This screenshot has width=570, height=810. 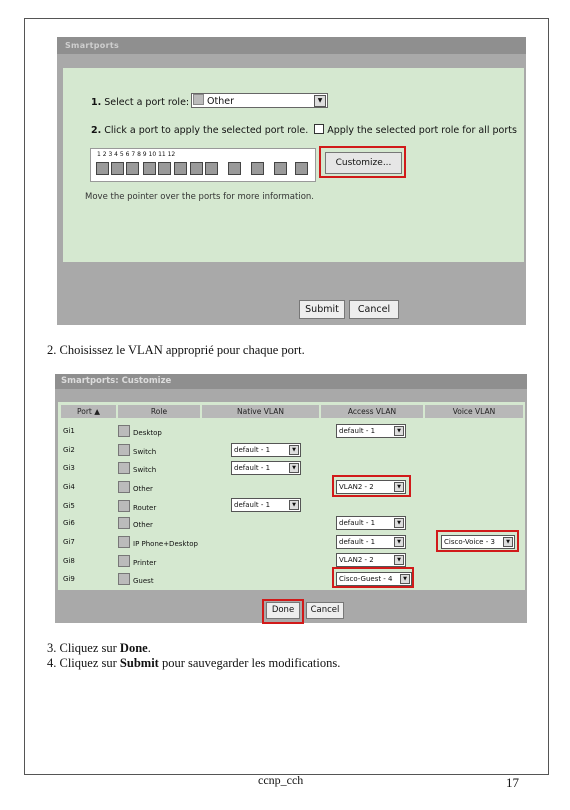 What do you see at coordinates (69, 450) in the screenshot?
I see `row-port: Gi2` at bounding box center [69, 450].